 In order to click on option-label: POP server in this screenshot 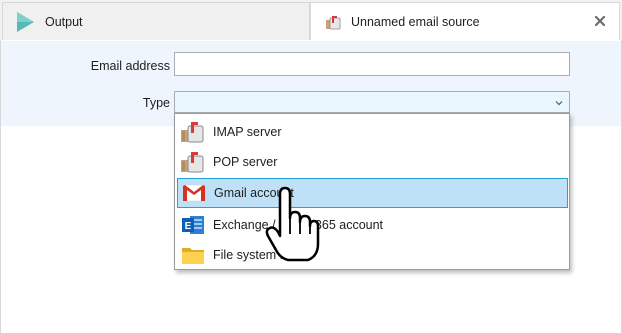, I will do `click(245, 162)`.